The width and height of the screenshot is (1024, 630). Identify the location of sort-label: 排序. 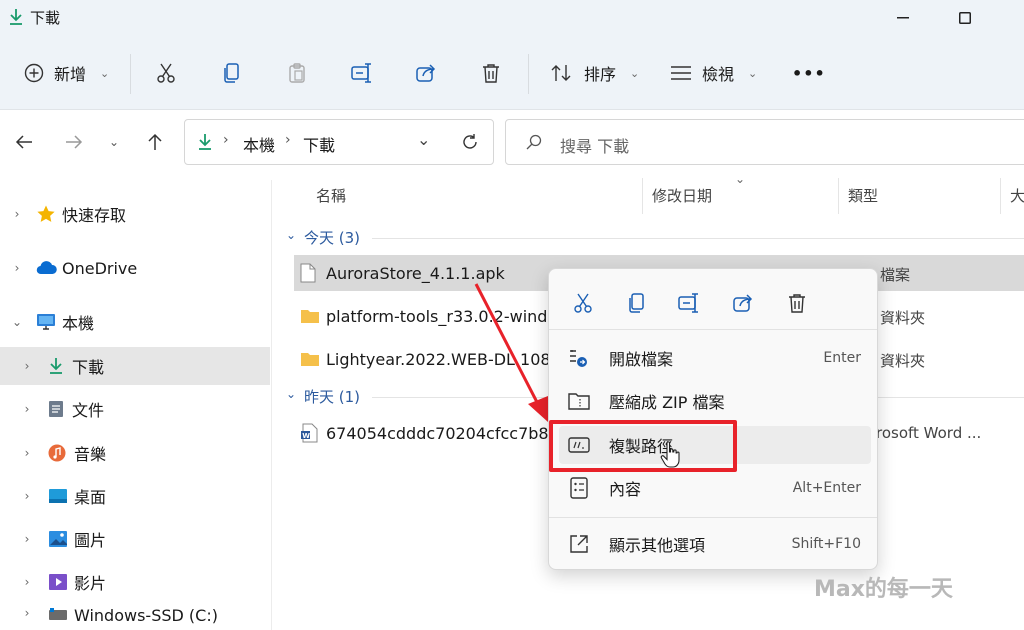
(600, 74).